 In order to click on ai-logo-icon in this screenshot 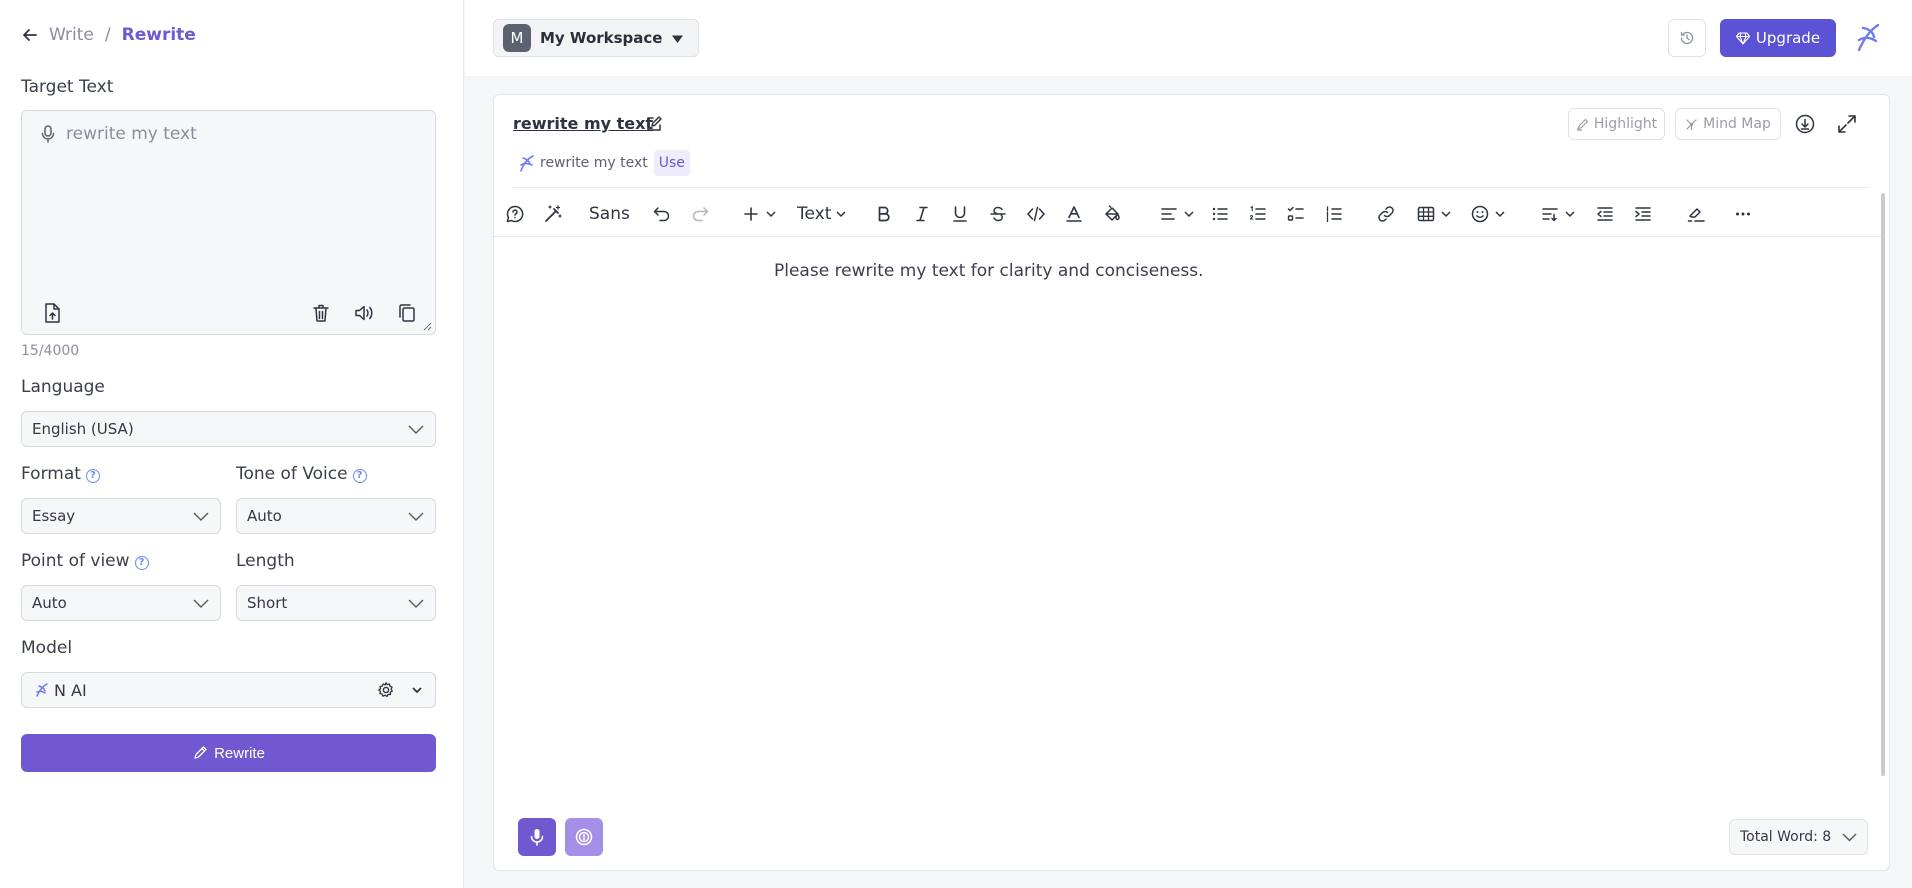, I will do `click(527, 163)`.